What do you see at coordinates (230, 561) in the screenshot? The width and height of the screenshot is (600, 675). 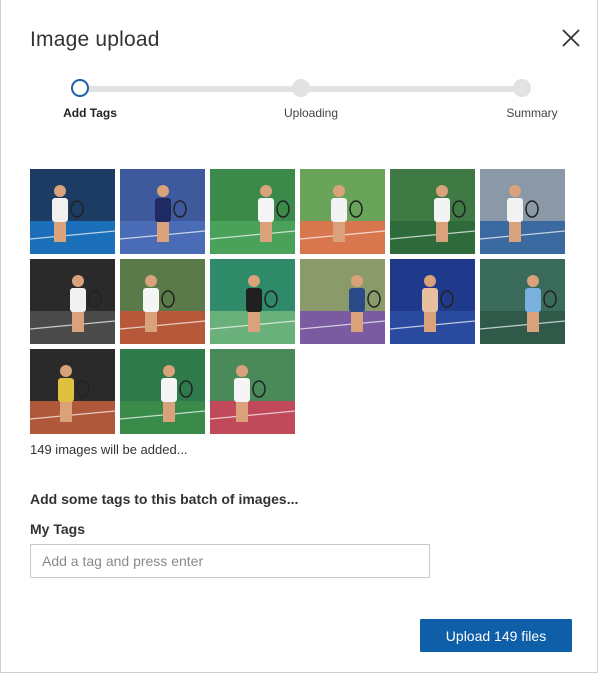 I see `tag-input` at bounding box center [230, 561].